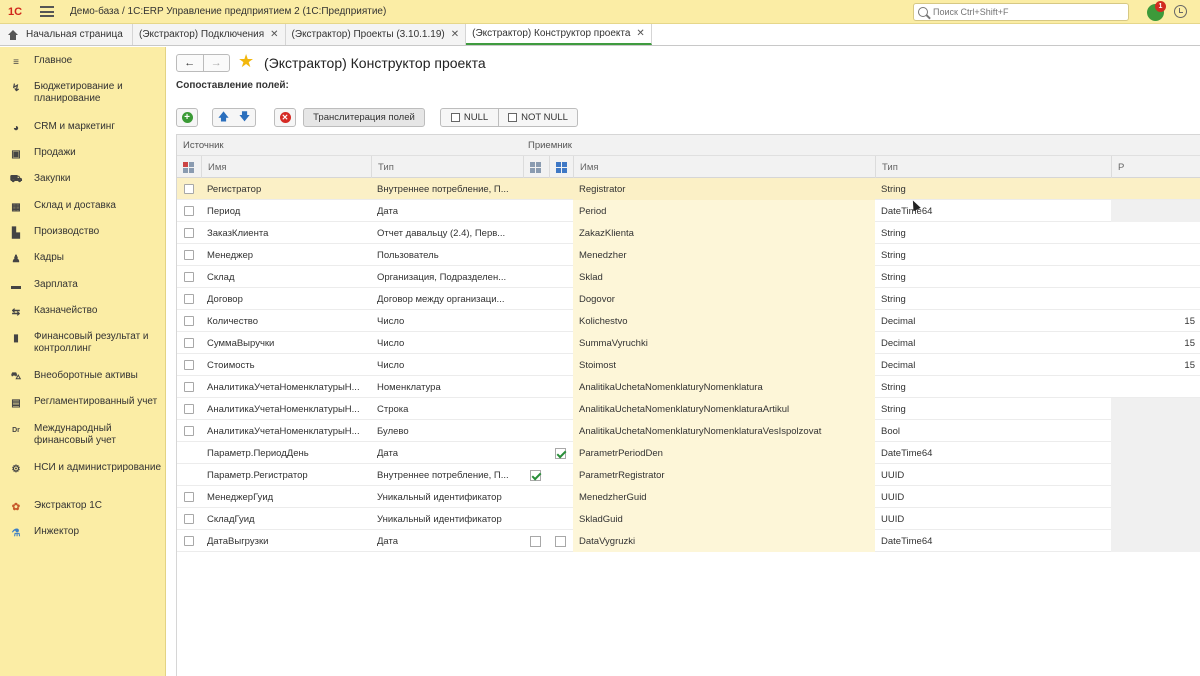 The width and height of the screenshot is (1200, 676). What do you see at coordinates (244, 117) in the screenshot?
I see `move-down-icon: 🡇` at bounding box center [244, 117].